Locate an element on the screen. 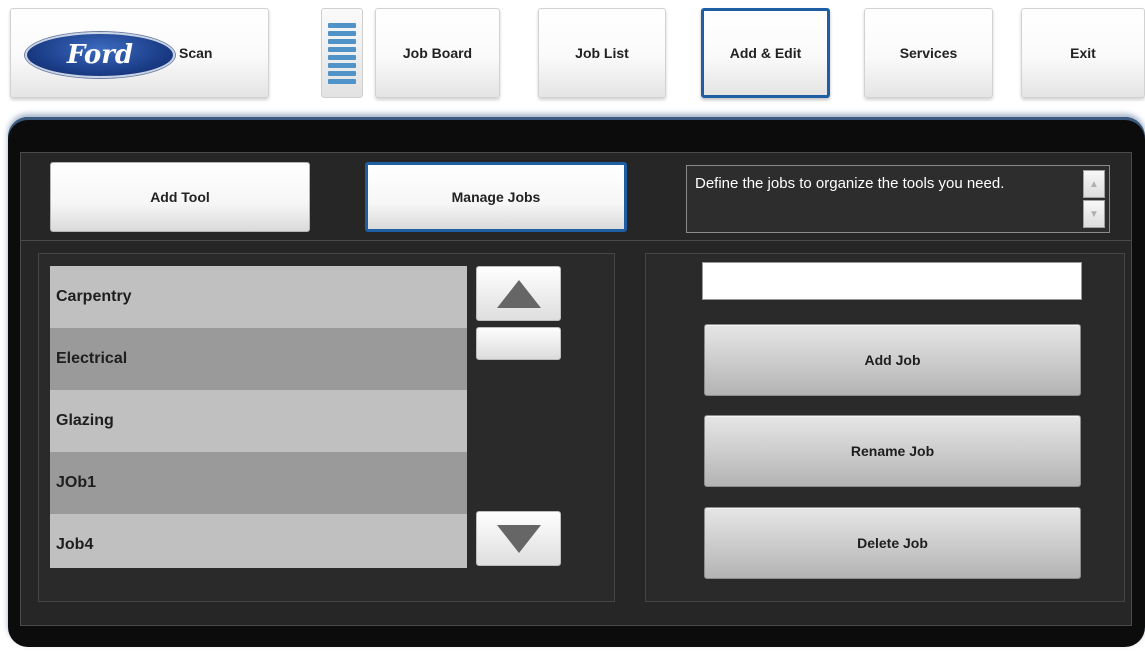  scroll-down-button is located at coordinates (518, 538).